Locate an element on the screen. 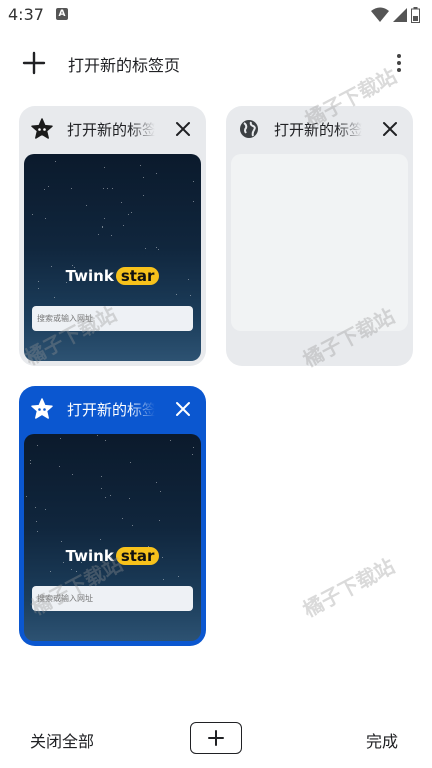 The height and width of the screenshot is (768, 432). status-bar: 4:37 A is located at coordinates (216, 15).